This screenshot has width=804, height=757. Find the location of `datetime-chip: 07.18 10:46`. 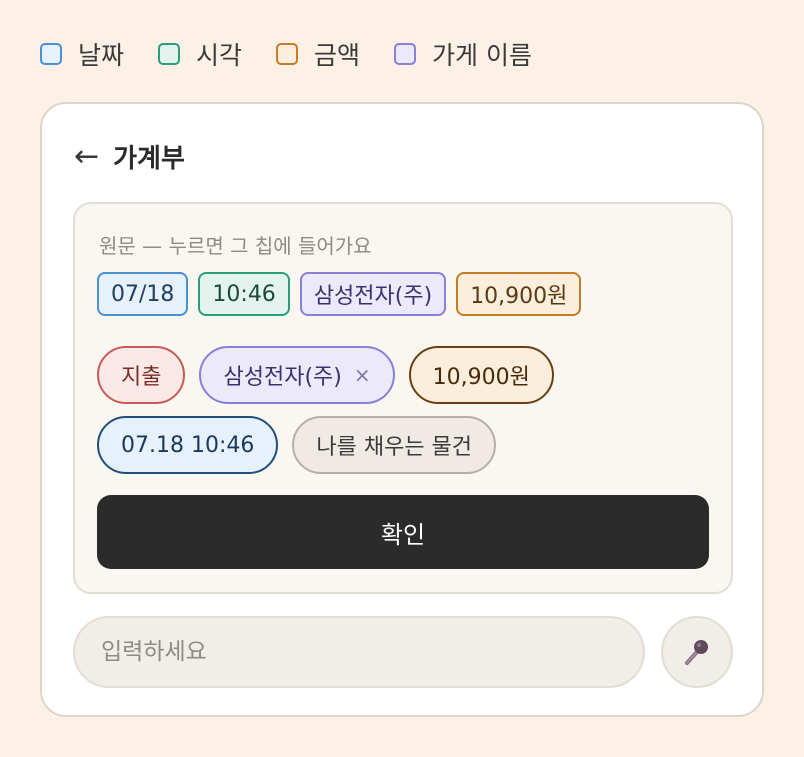

datetime-chip: 07.18 10:46 is located at coordinates (188, 445).